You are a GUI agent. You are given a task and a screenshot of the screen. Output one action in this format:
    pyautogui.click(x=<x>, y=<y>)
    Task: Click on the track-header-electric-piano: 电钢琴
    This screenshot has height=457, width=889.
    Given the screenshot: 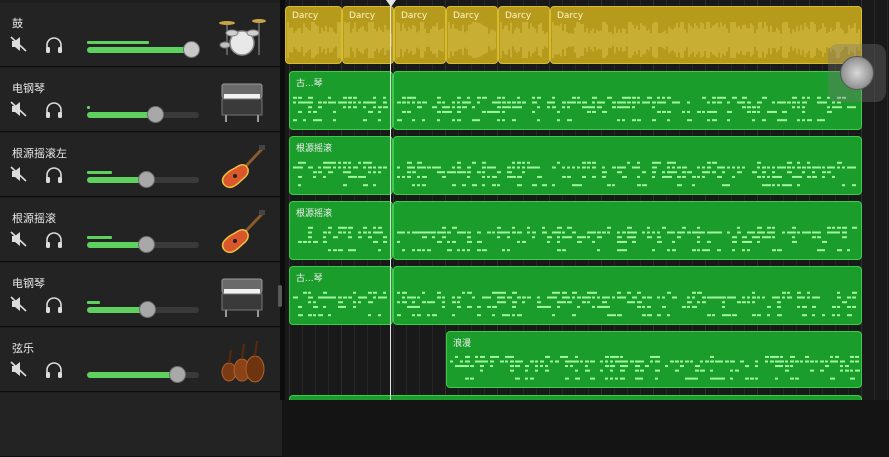 What is the action you would take?
    pyautogui.click(x=141, y=100)
    